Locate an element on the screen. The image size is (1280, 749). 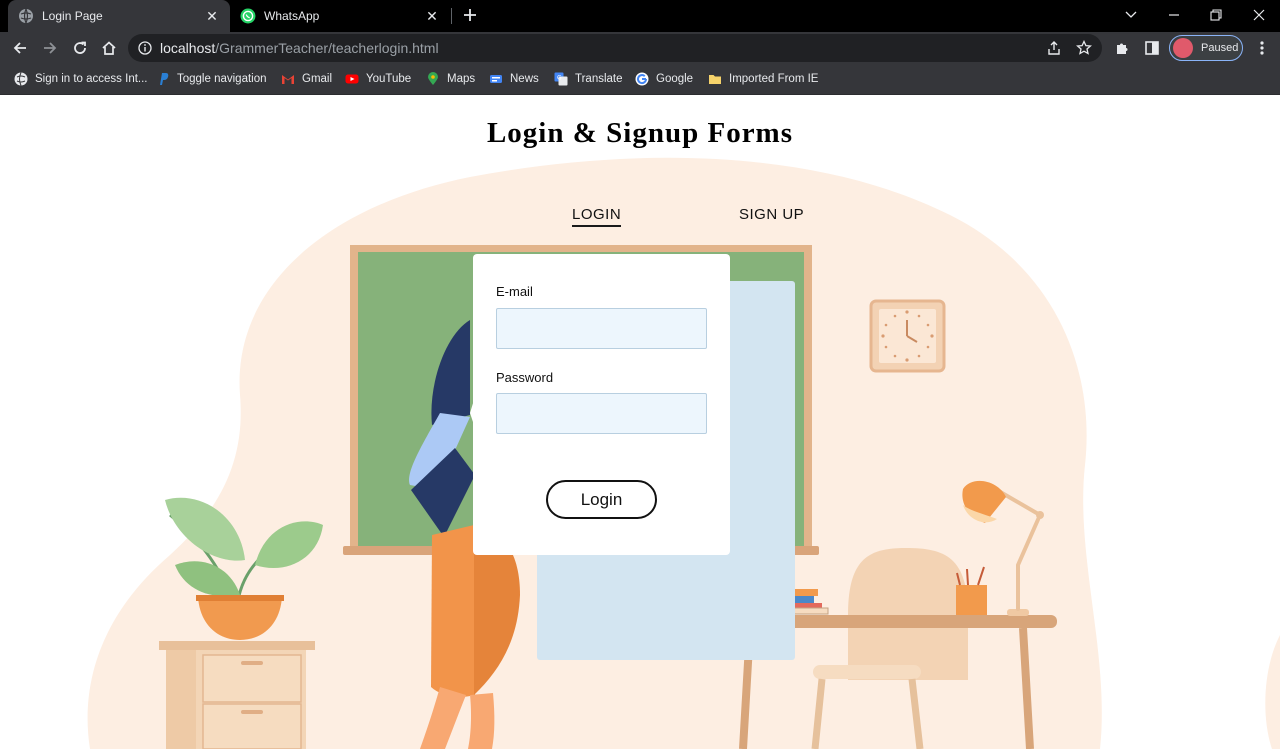
bookmark-toggle-navigation: Toggle navigation is located at coordinates (211, 79).